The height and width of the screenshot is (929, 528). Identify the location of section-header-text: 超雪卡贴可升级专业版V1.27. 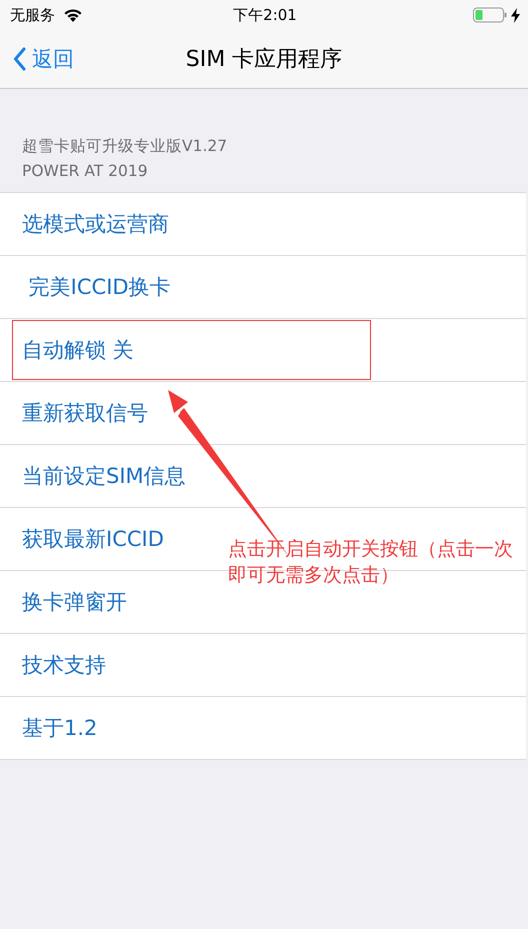
(125, 146).